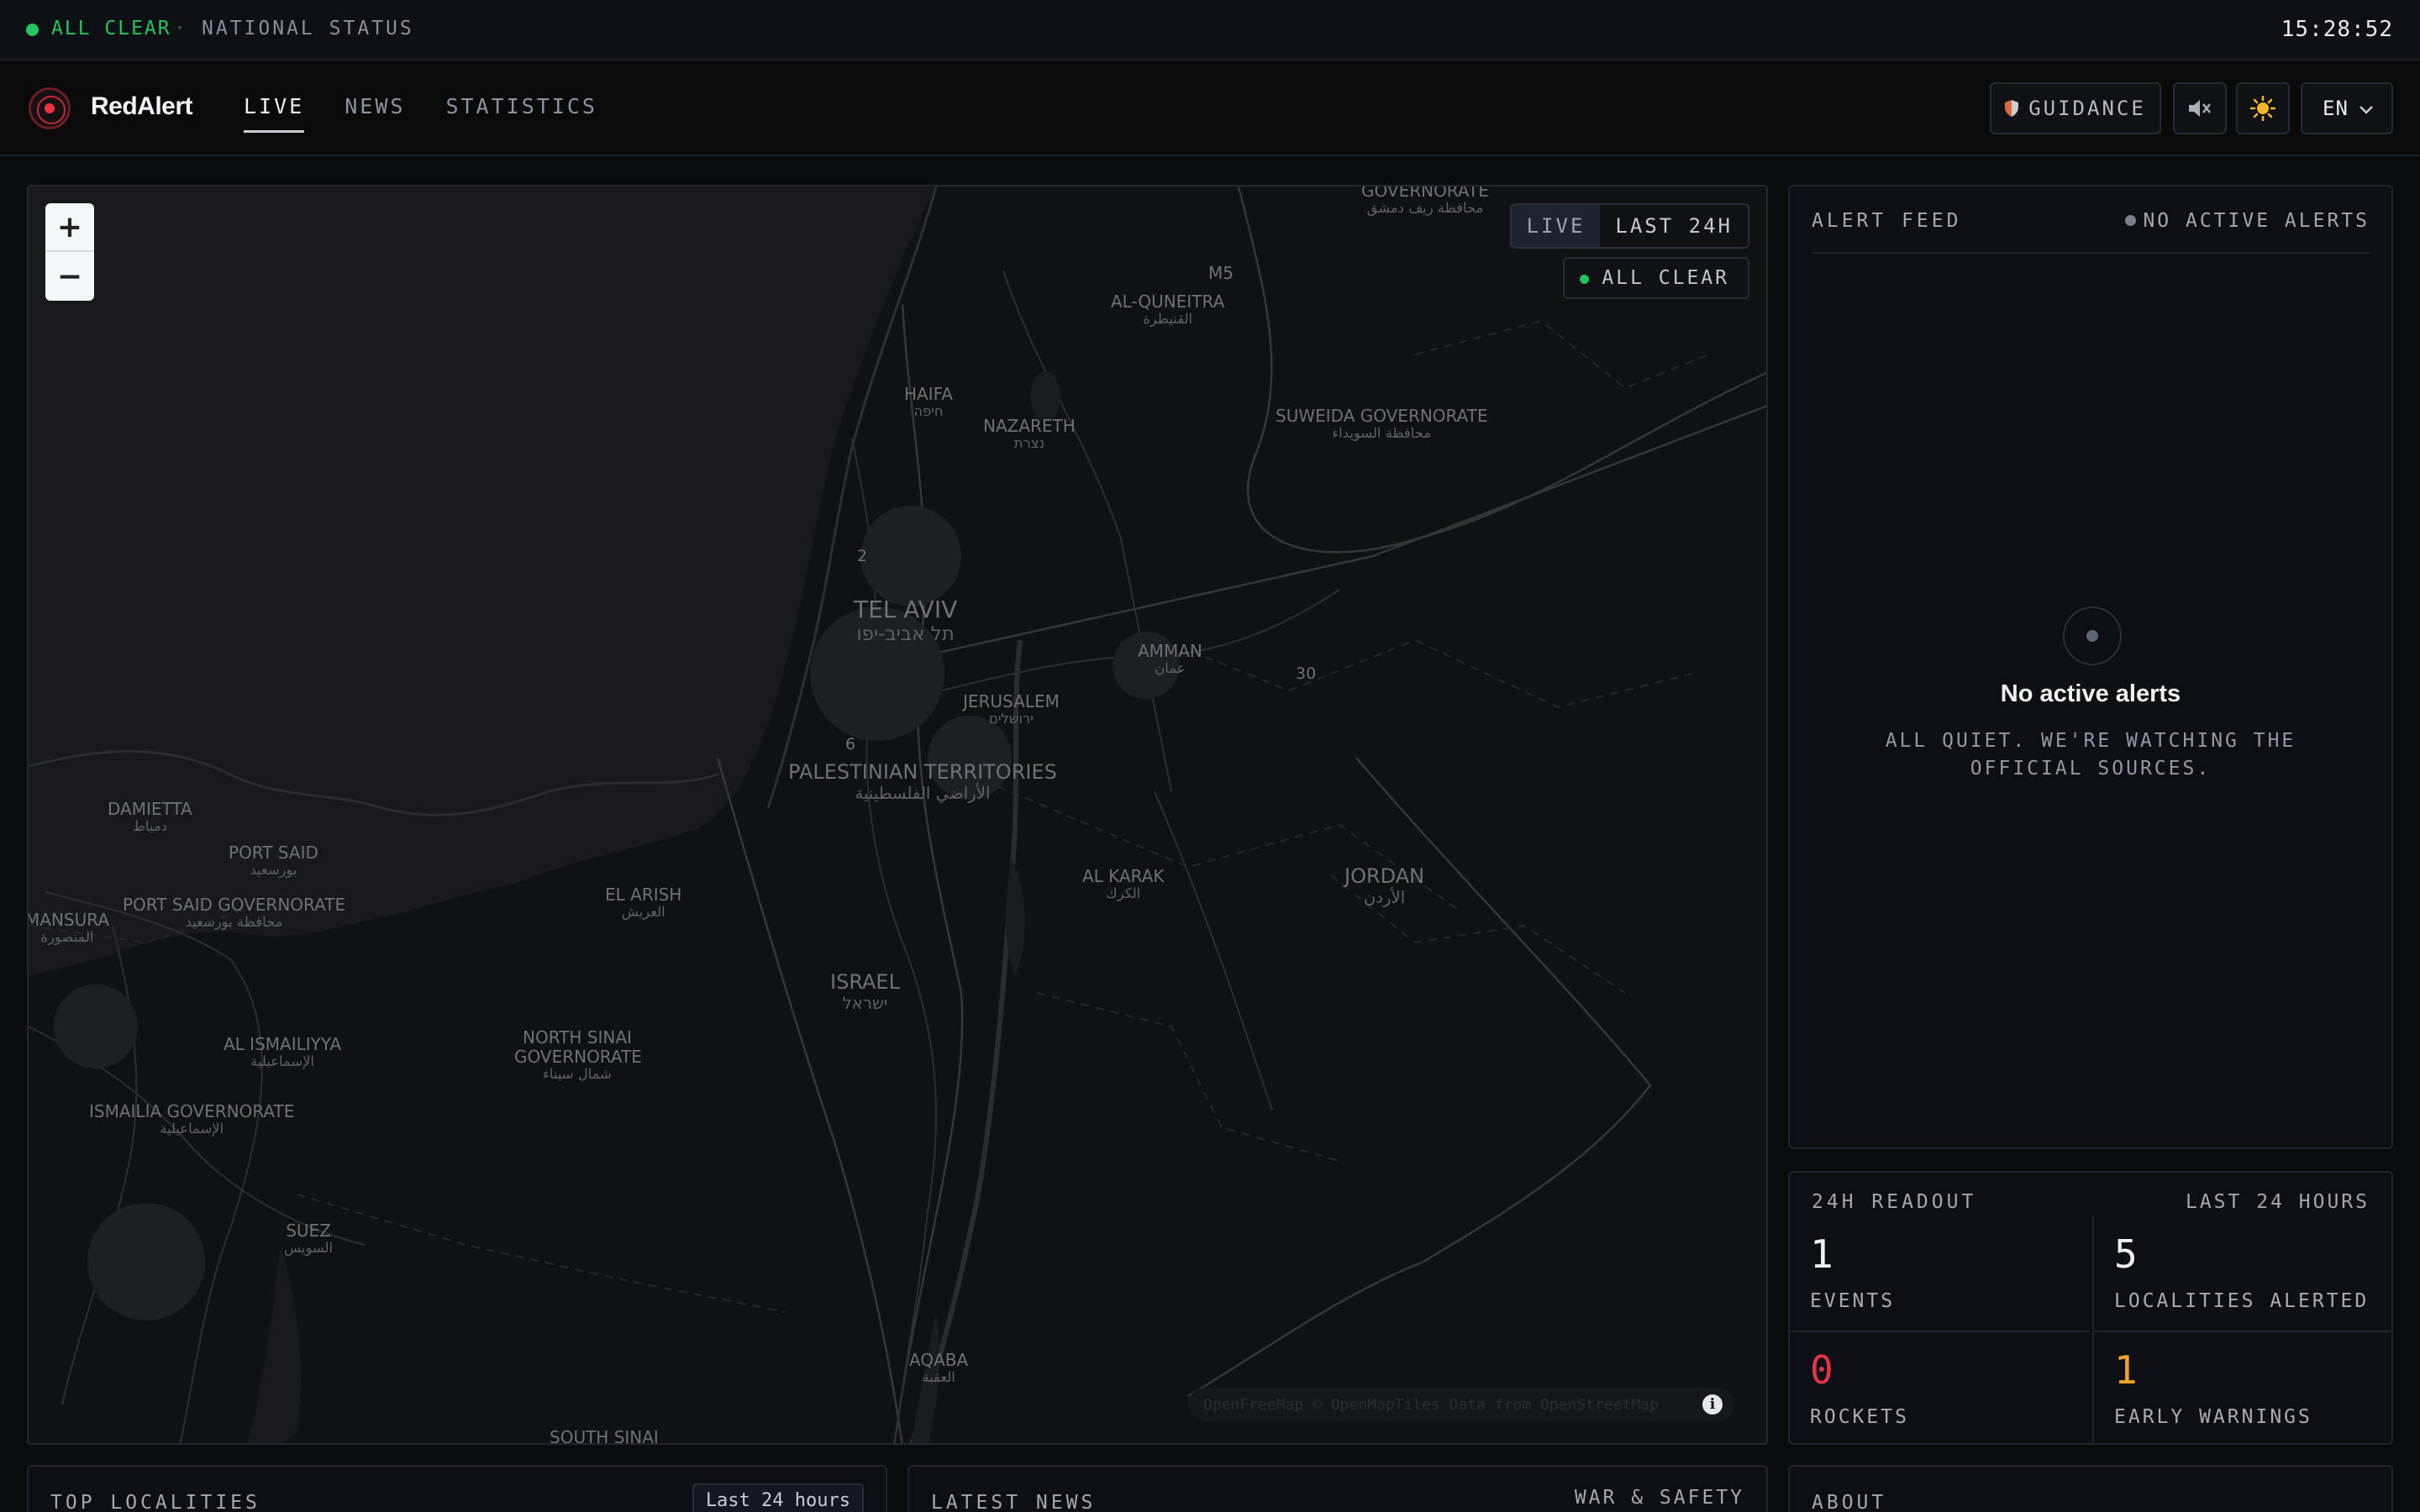 The width and height of the screenshot is (2420, 1512). What do you see at coordinates (283, 1051) in the screenshot?
I see `map-label: AL ISMAILIYYA الإسماعيلية` at bounding box center [283, 1051].